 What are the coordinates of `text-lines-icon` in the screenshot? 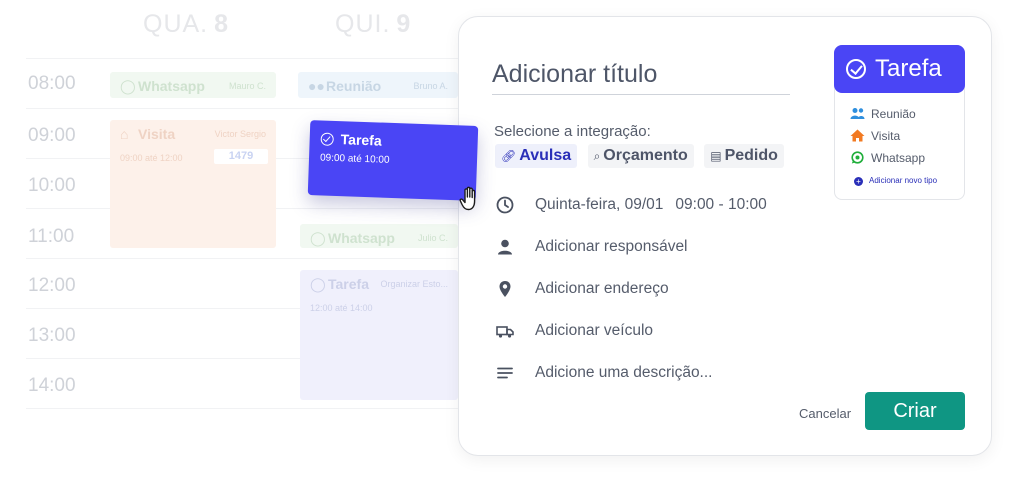 It's located at (505, 373).